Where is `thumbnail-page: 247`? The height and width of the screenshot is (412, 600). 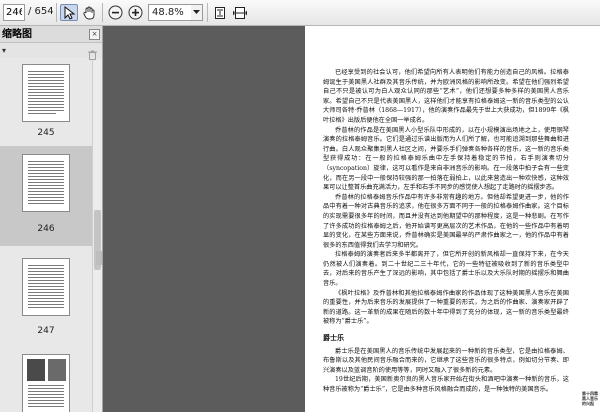
thumbnail-page: 247 is located at coordinates (46, 300).